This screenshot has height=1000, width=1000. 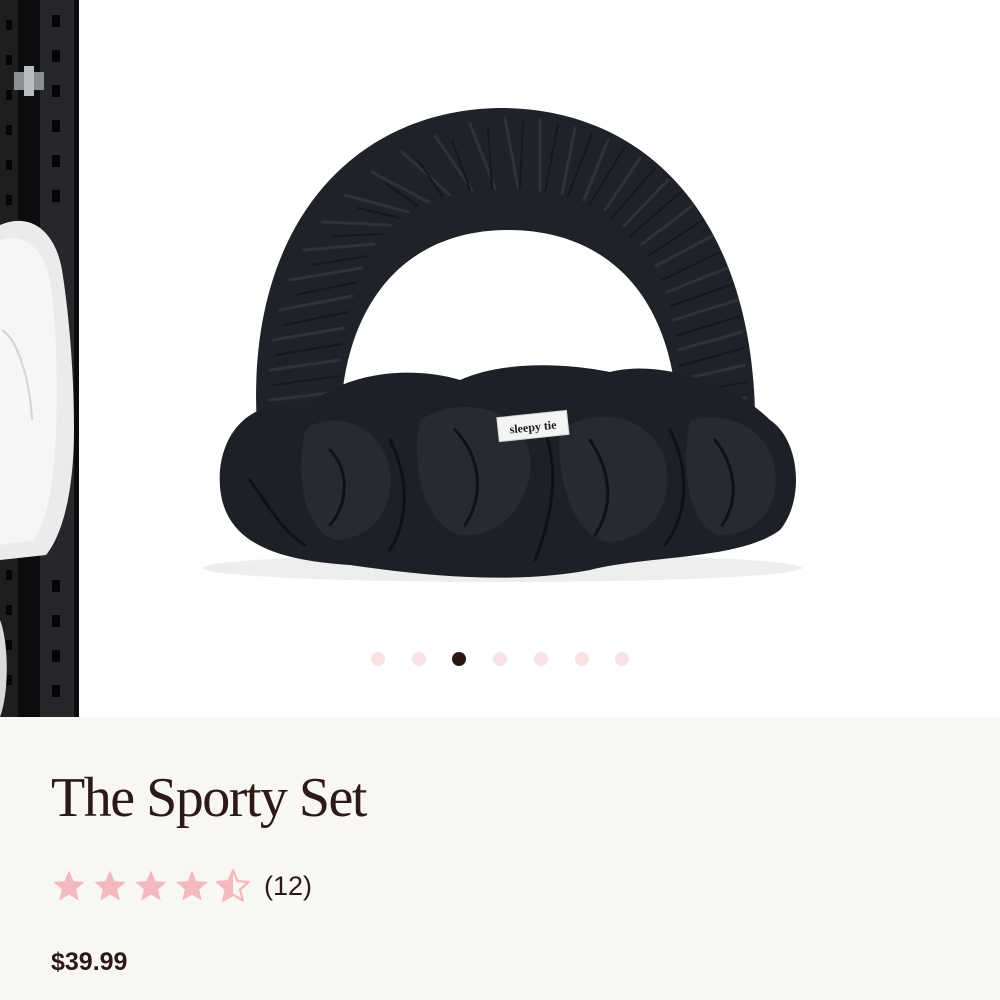 I want to click on rack-photo, so click(x=39, y=358).